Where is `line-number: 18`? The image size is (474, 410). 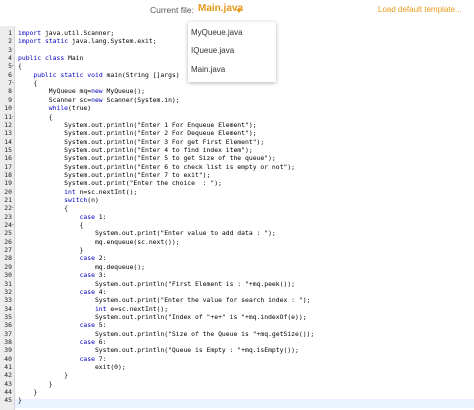 line-number: 18 is located at coordinates (8, 174).